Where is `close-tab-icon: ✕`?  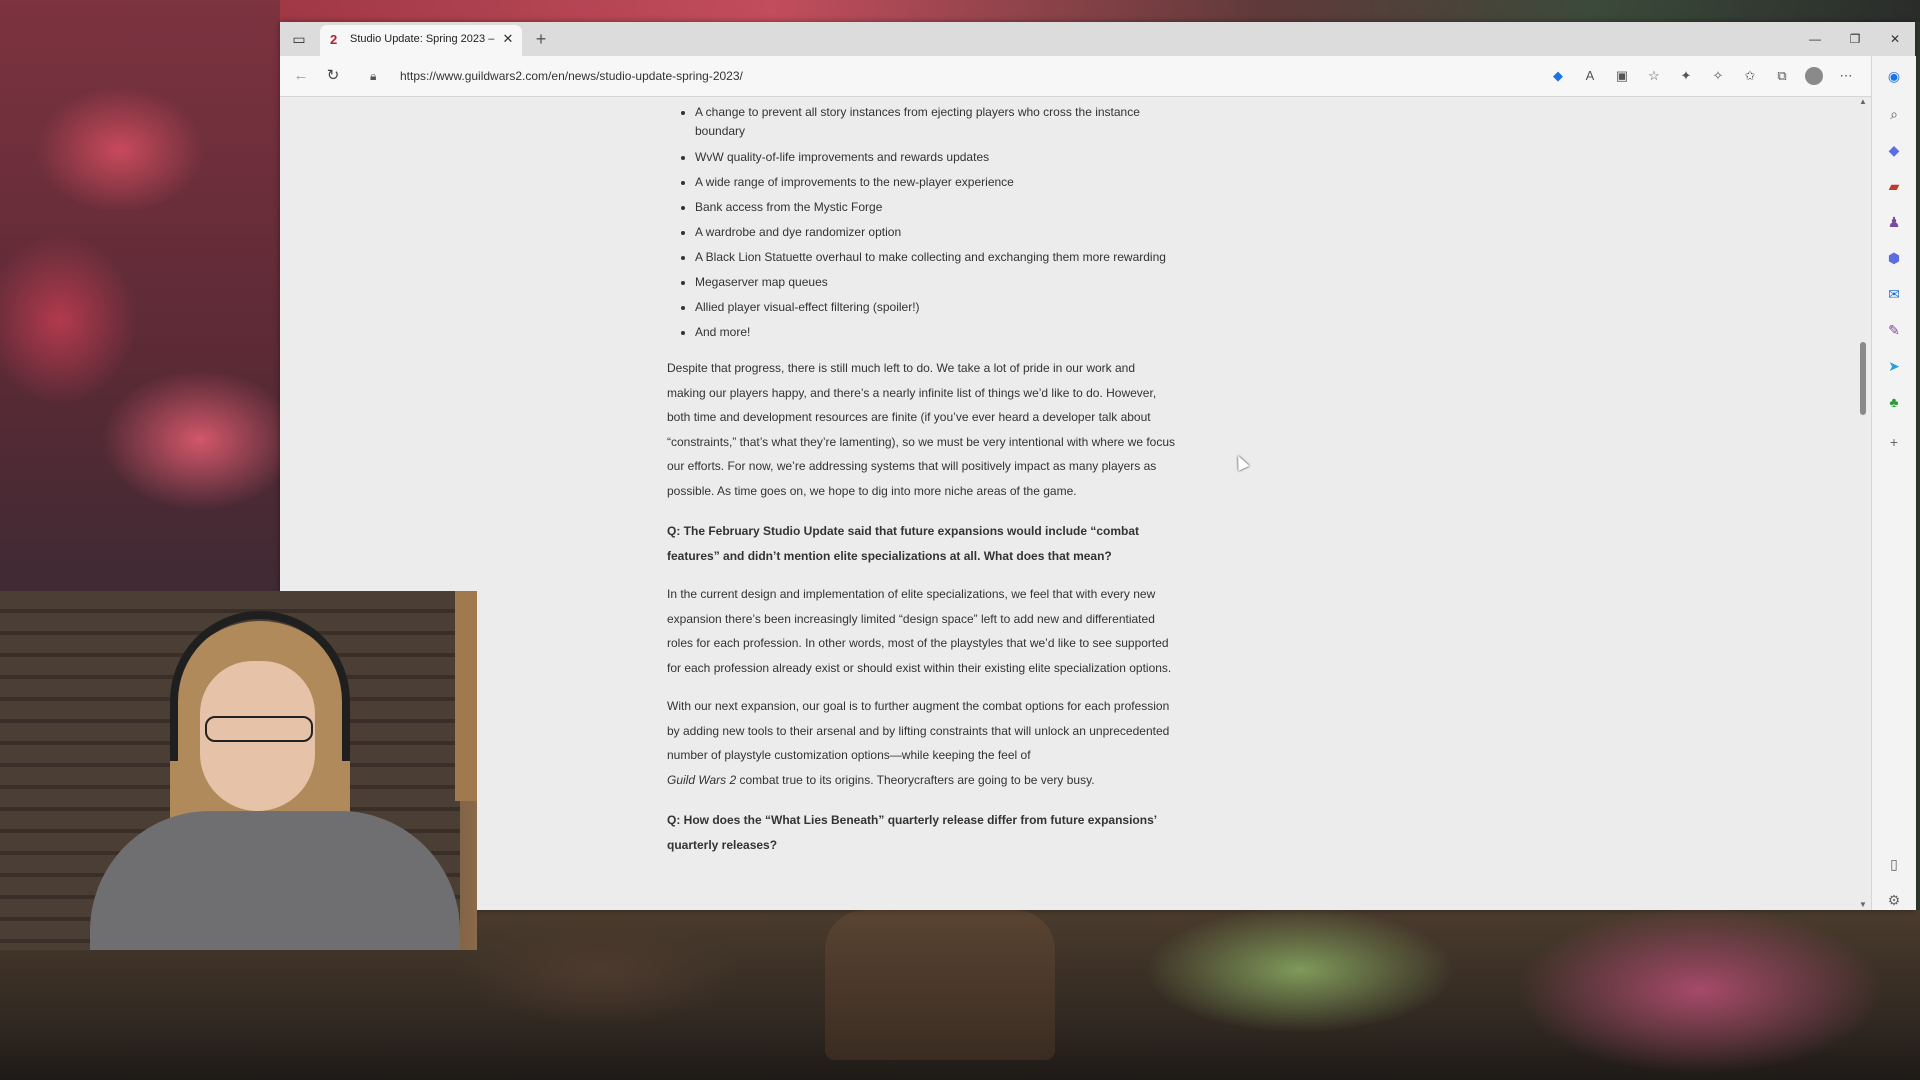
close-tab-icon: ✕ is located at coordinates (508, 39).